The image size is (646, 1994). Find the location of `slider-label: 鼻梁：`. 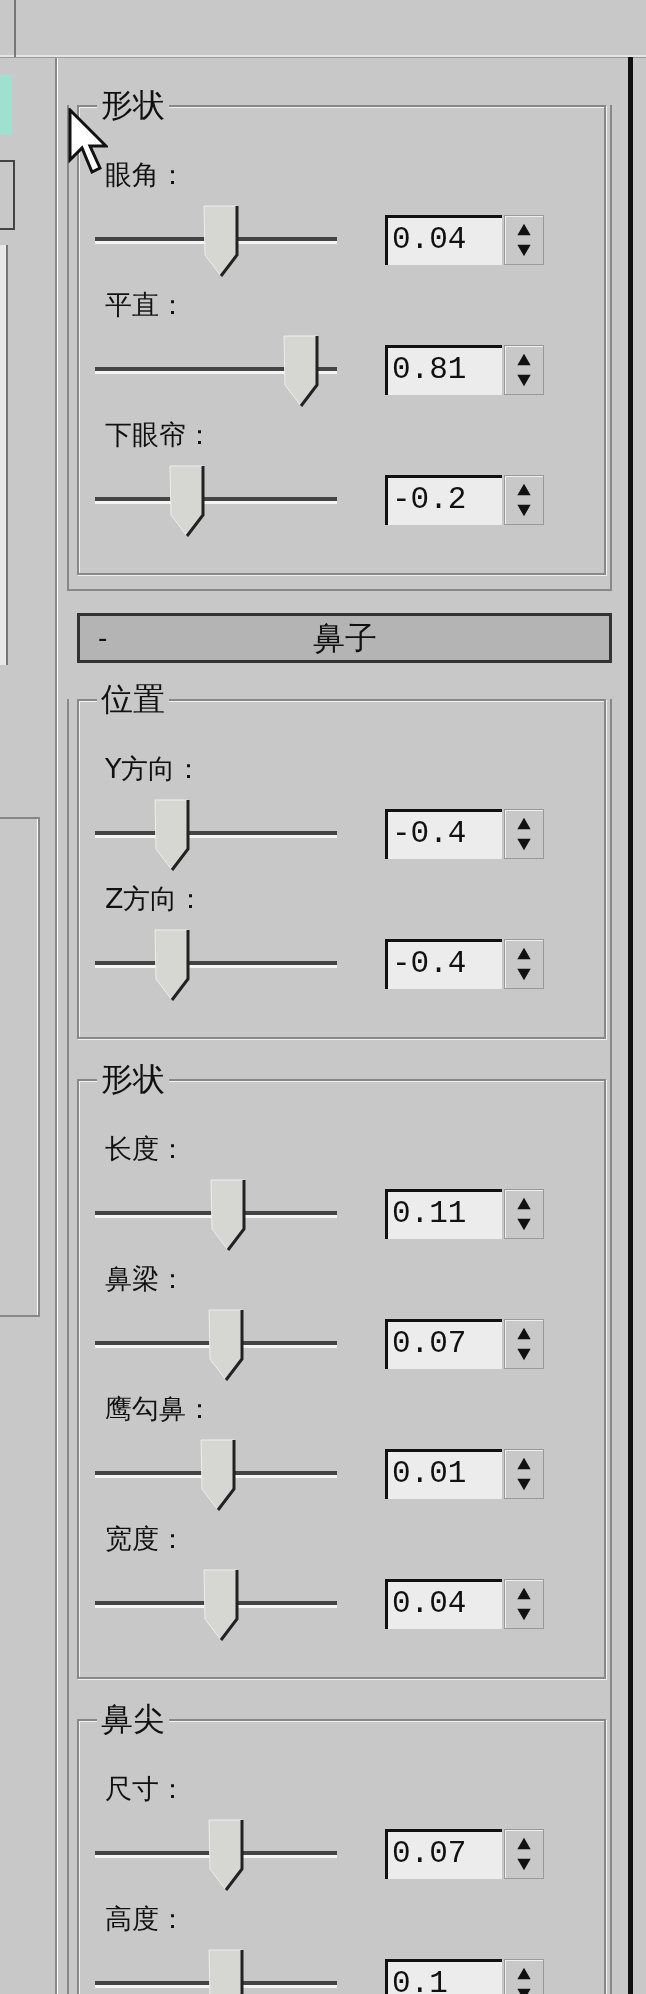

slider-label: 鼻梁： is located at coordinates (145, 1279).